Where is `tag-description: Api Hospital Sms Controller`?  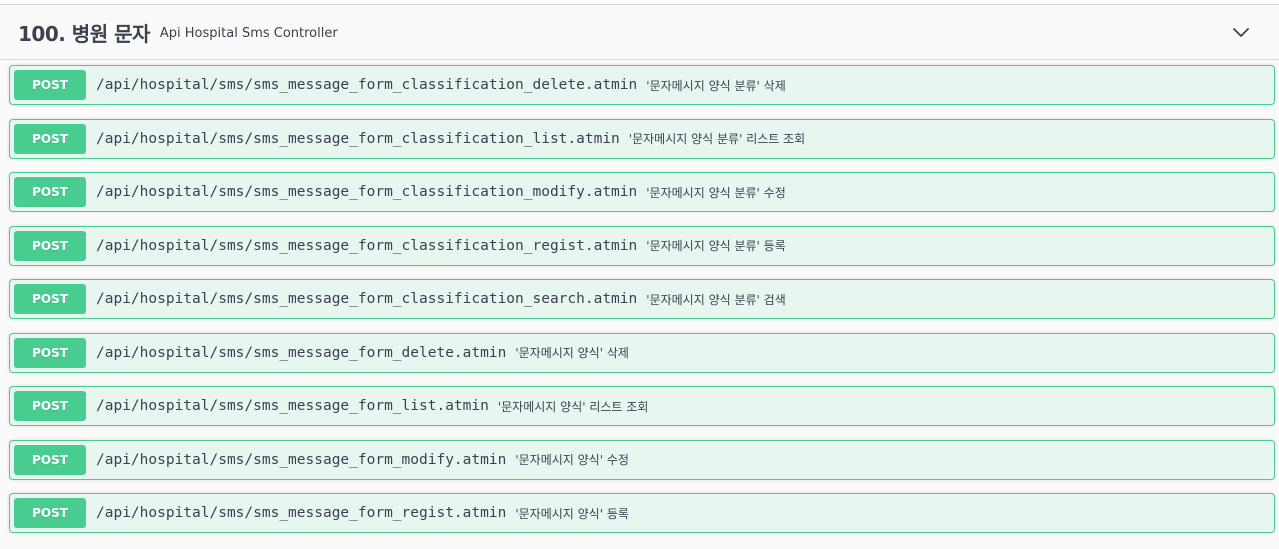
tag-description: Api Hospital Sms Controller is located at coordinates (248, 33).